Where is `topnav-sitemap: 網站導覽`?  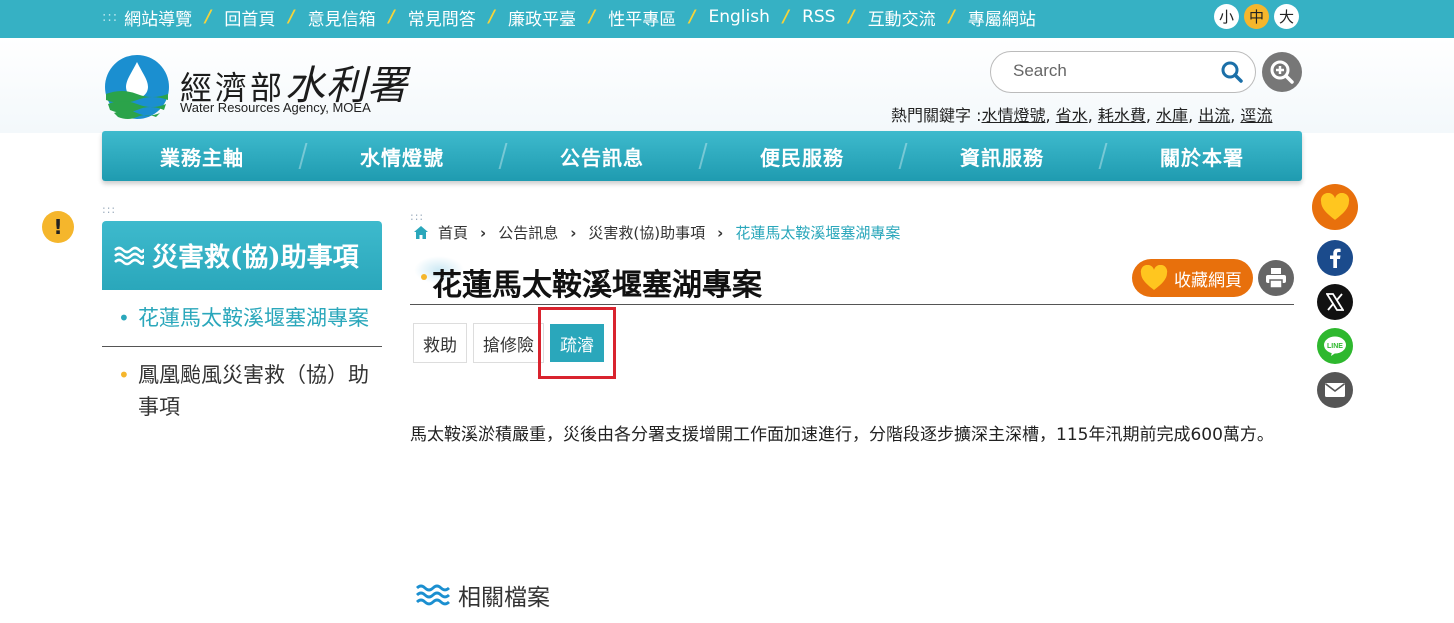
topnav-sitemap: 網站導覽 is located at coordinates (158, 17).